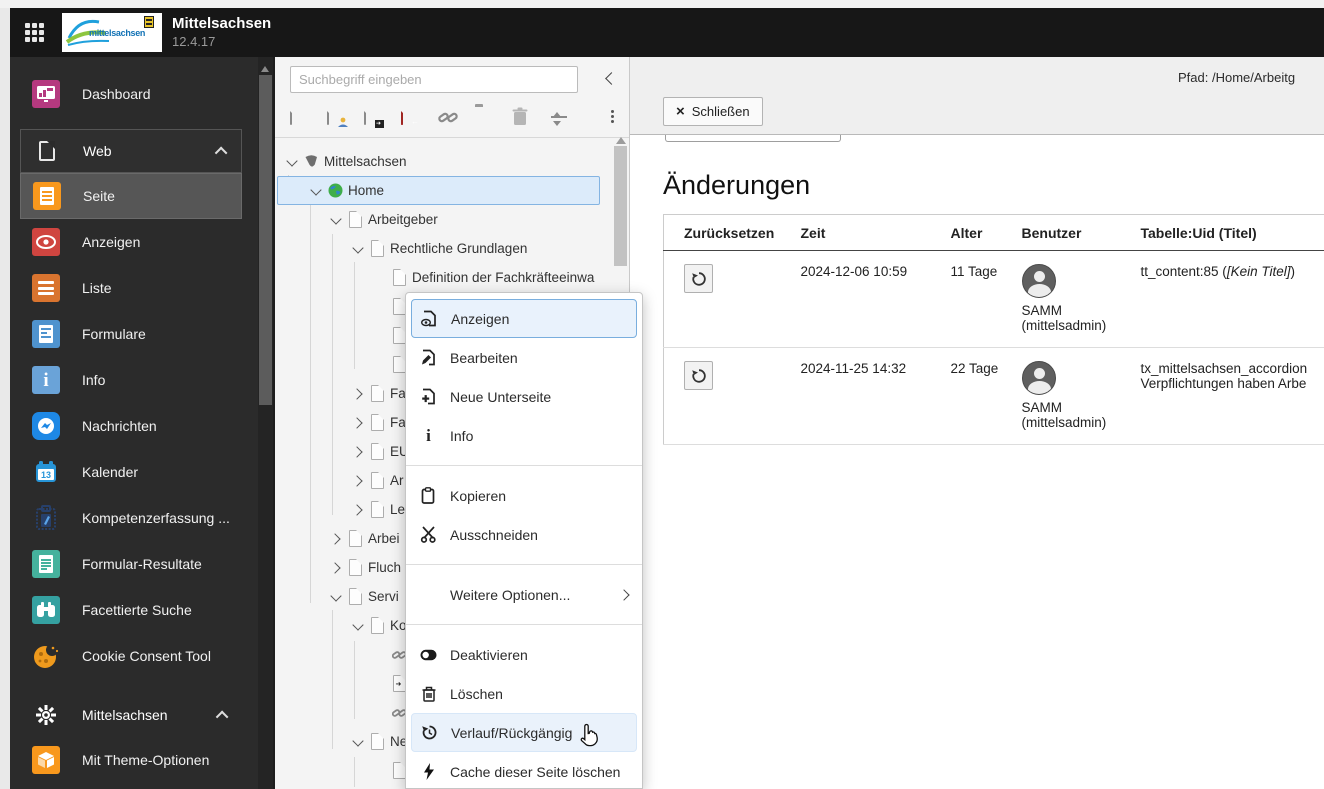 The image size is (1324, 789). What do you see at coordinates (131, 151) in the screenshot?
I see `sidebar-group-web: Web` at bounding box center [131, 151].